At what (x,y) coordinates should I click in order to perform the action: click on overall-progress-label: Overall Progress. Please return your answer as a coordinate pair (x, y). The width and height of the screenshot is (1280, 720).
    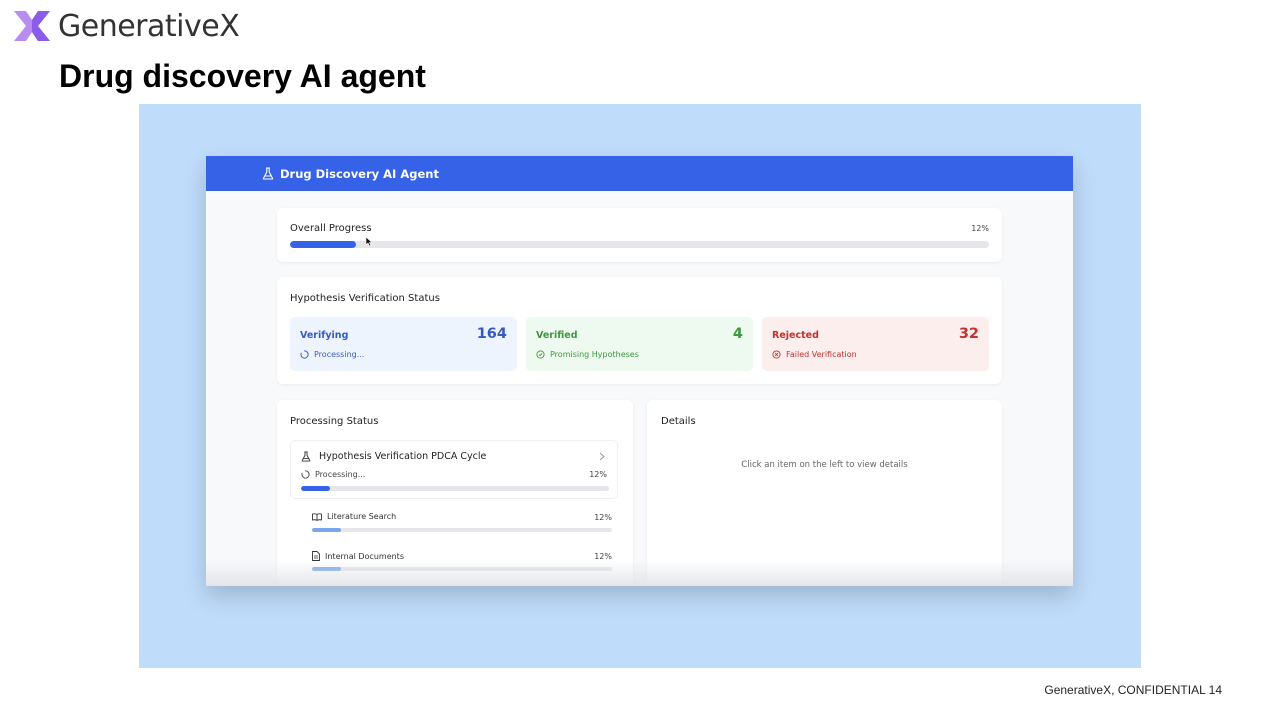
    Looking at the image, I should click on (331, 228).